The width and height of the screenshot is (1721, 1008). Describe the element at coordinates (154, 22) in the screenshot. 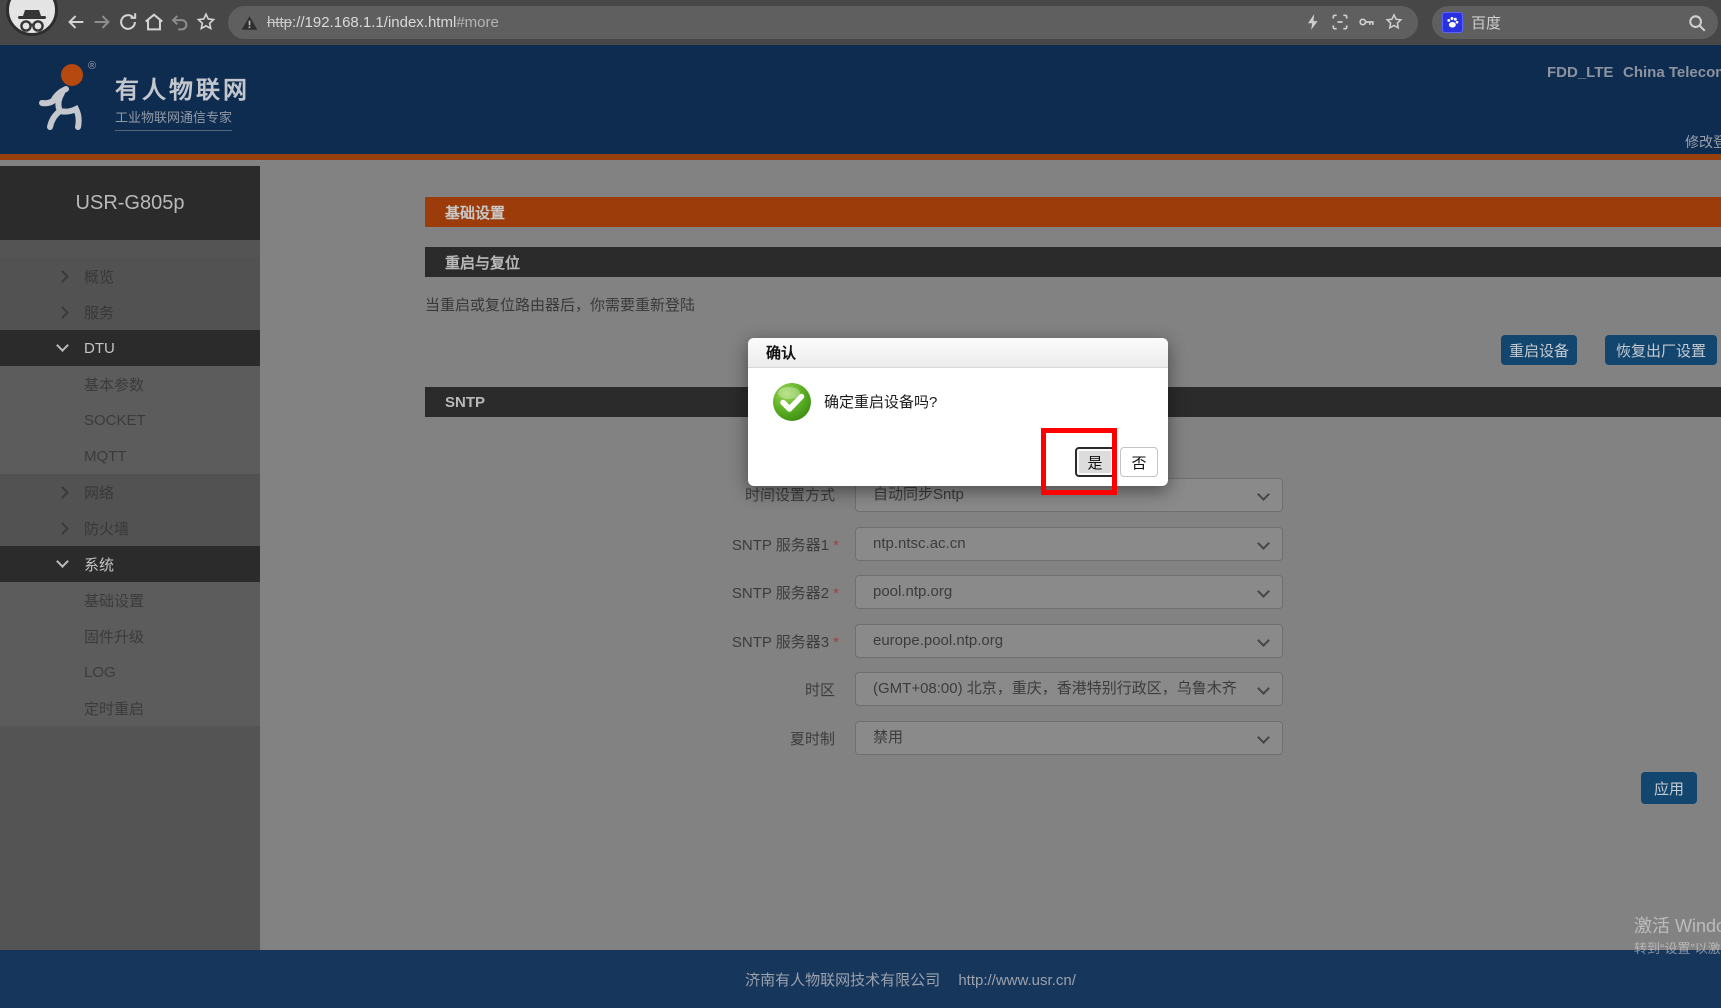

I see `home-icon` at that location.